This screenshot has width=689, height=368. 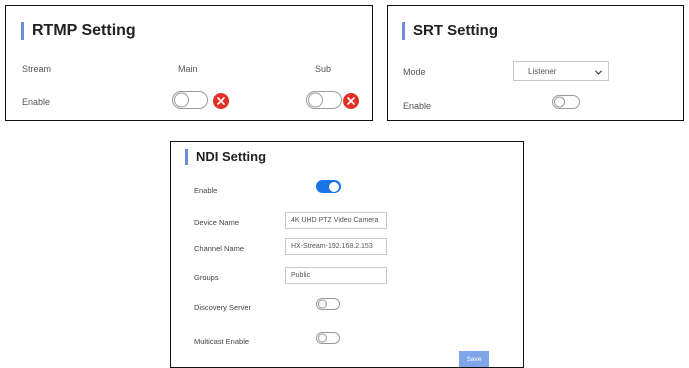 What do you see at coordinates (222, 341) in the screenshot?
I see `multicast-enable-label: Multicast Enable` at bounding box center [222, 341].